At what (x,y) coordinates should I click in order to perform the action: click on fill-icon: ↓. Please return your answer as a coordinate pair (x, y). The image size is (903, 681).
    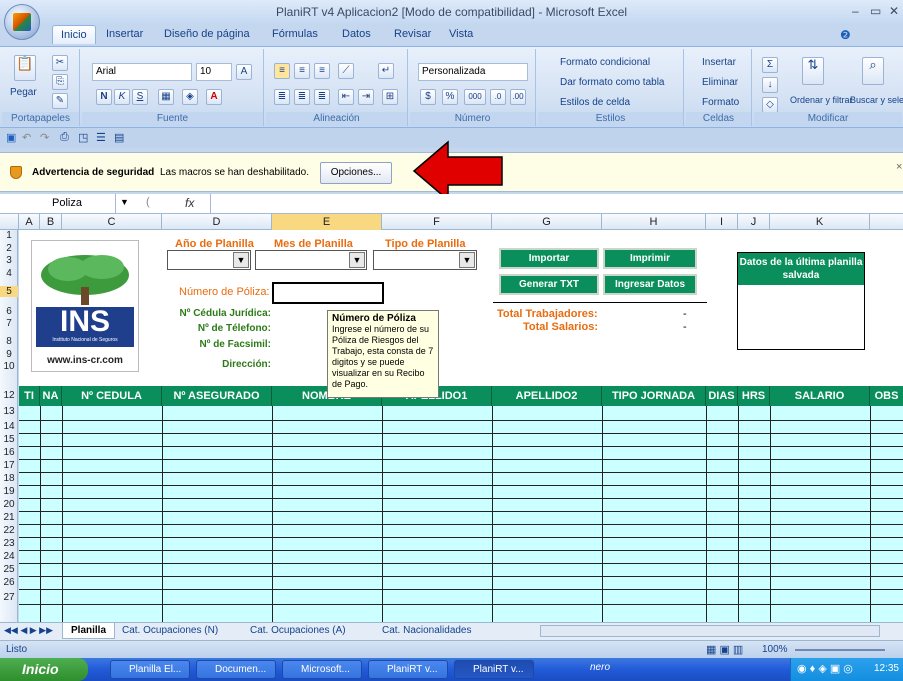
    Looking at the image, I should click on (770, 85).